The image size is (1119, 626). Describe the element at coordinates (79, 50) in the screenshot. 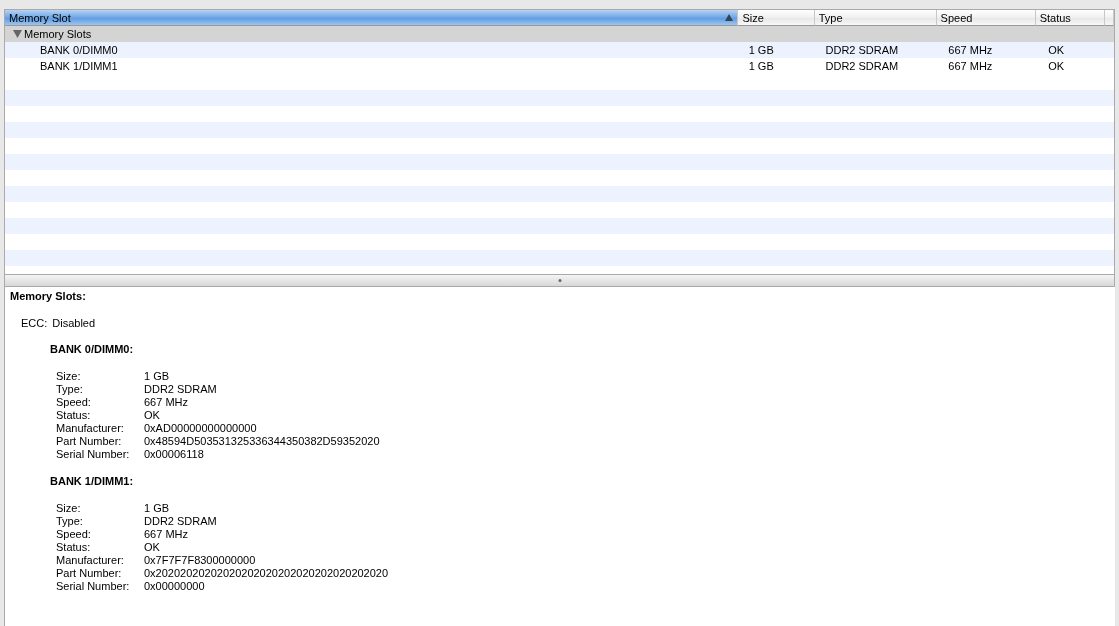

I see `table-cell-text: BANK 0/DIMM0` at that location.